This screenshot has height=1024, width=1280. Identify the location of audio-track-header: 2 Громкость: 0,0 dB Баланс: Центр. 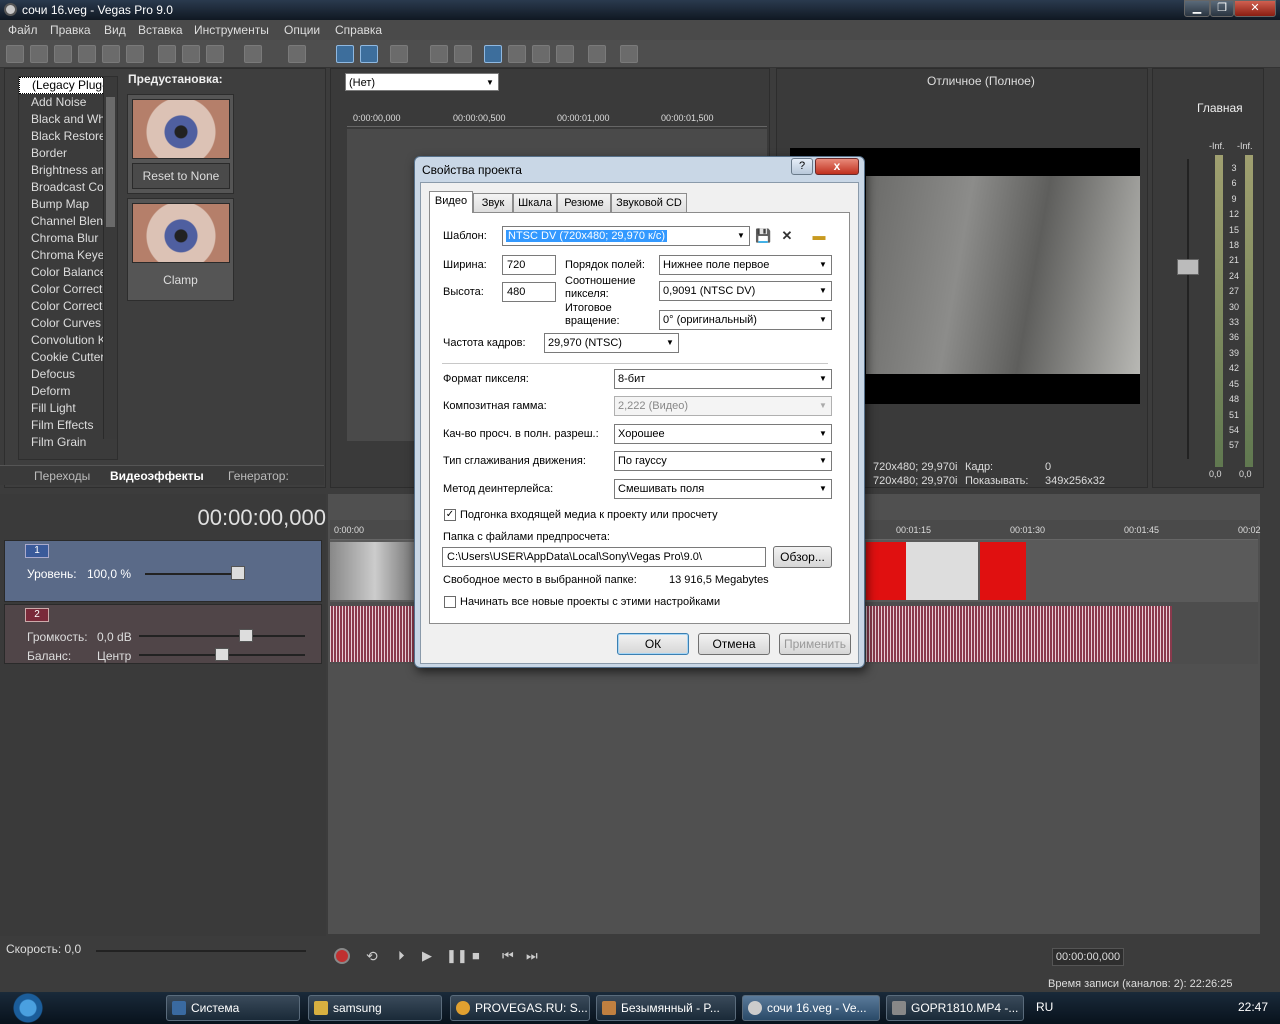
(163, 634).